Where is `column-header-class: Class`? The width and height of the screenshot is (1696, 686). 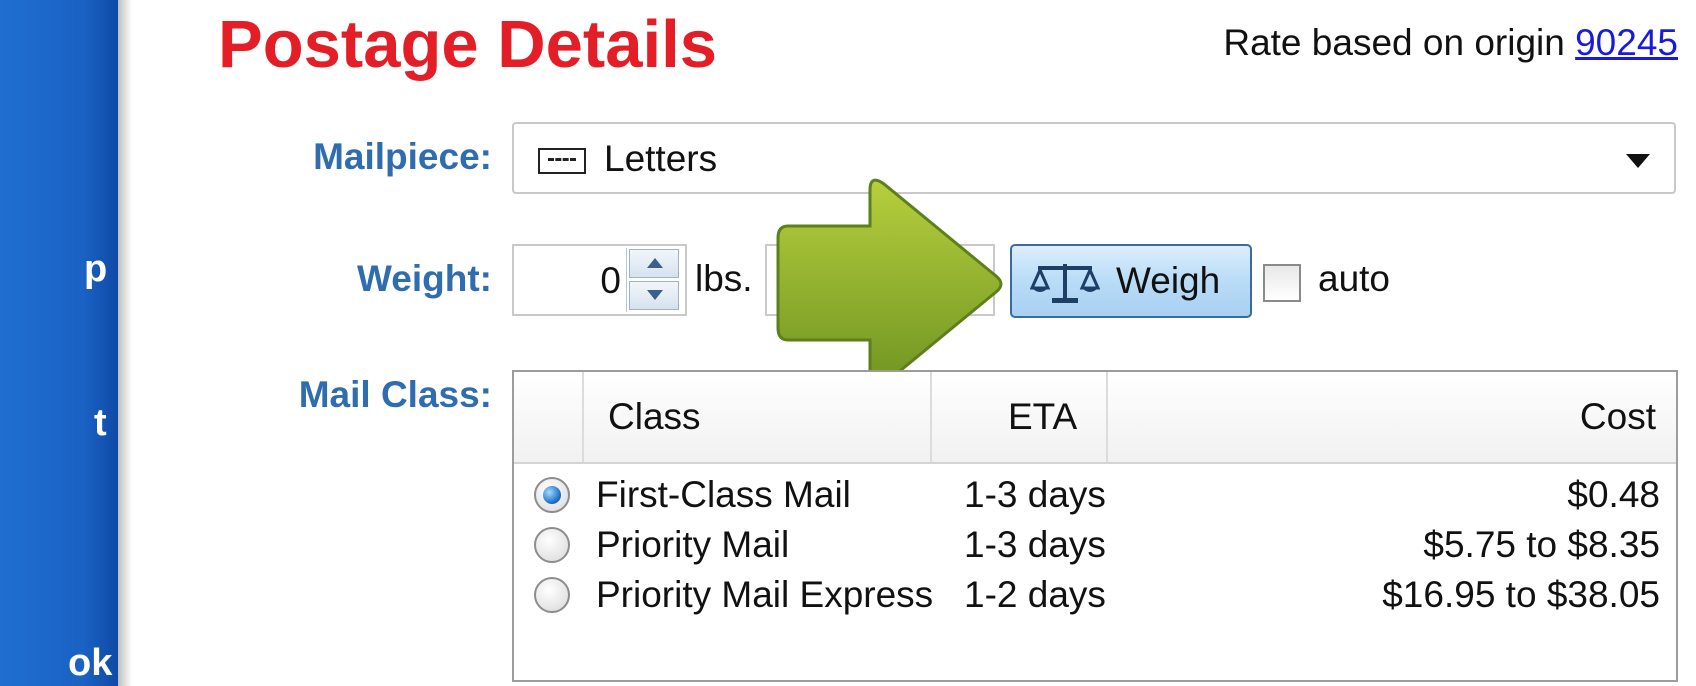 column-header-class: Class is located at coordinates (654, 417).